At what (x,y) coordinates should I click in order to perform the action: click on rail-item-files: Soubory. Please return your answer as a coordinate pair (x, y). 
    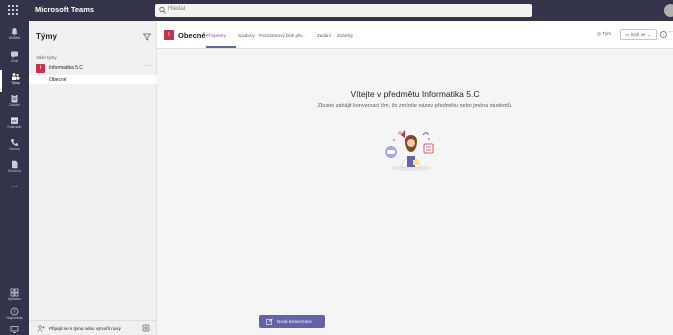
    Looking at the image, I should click on (14, 169).